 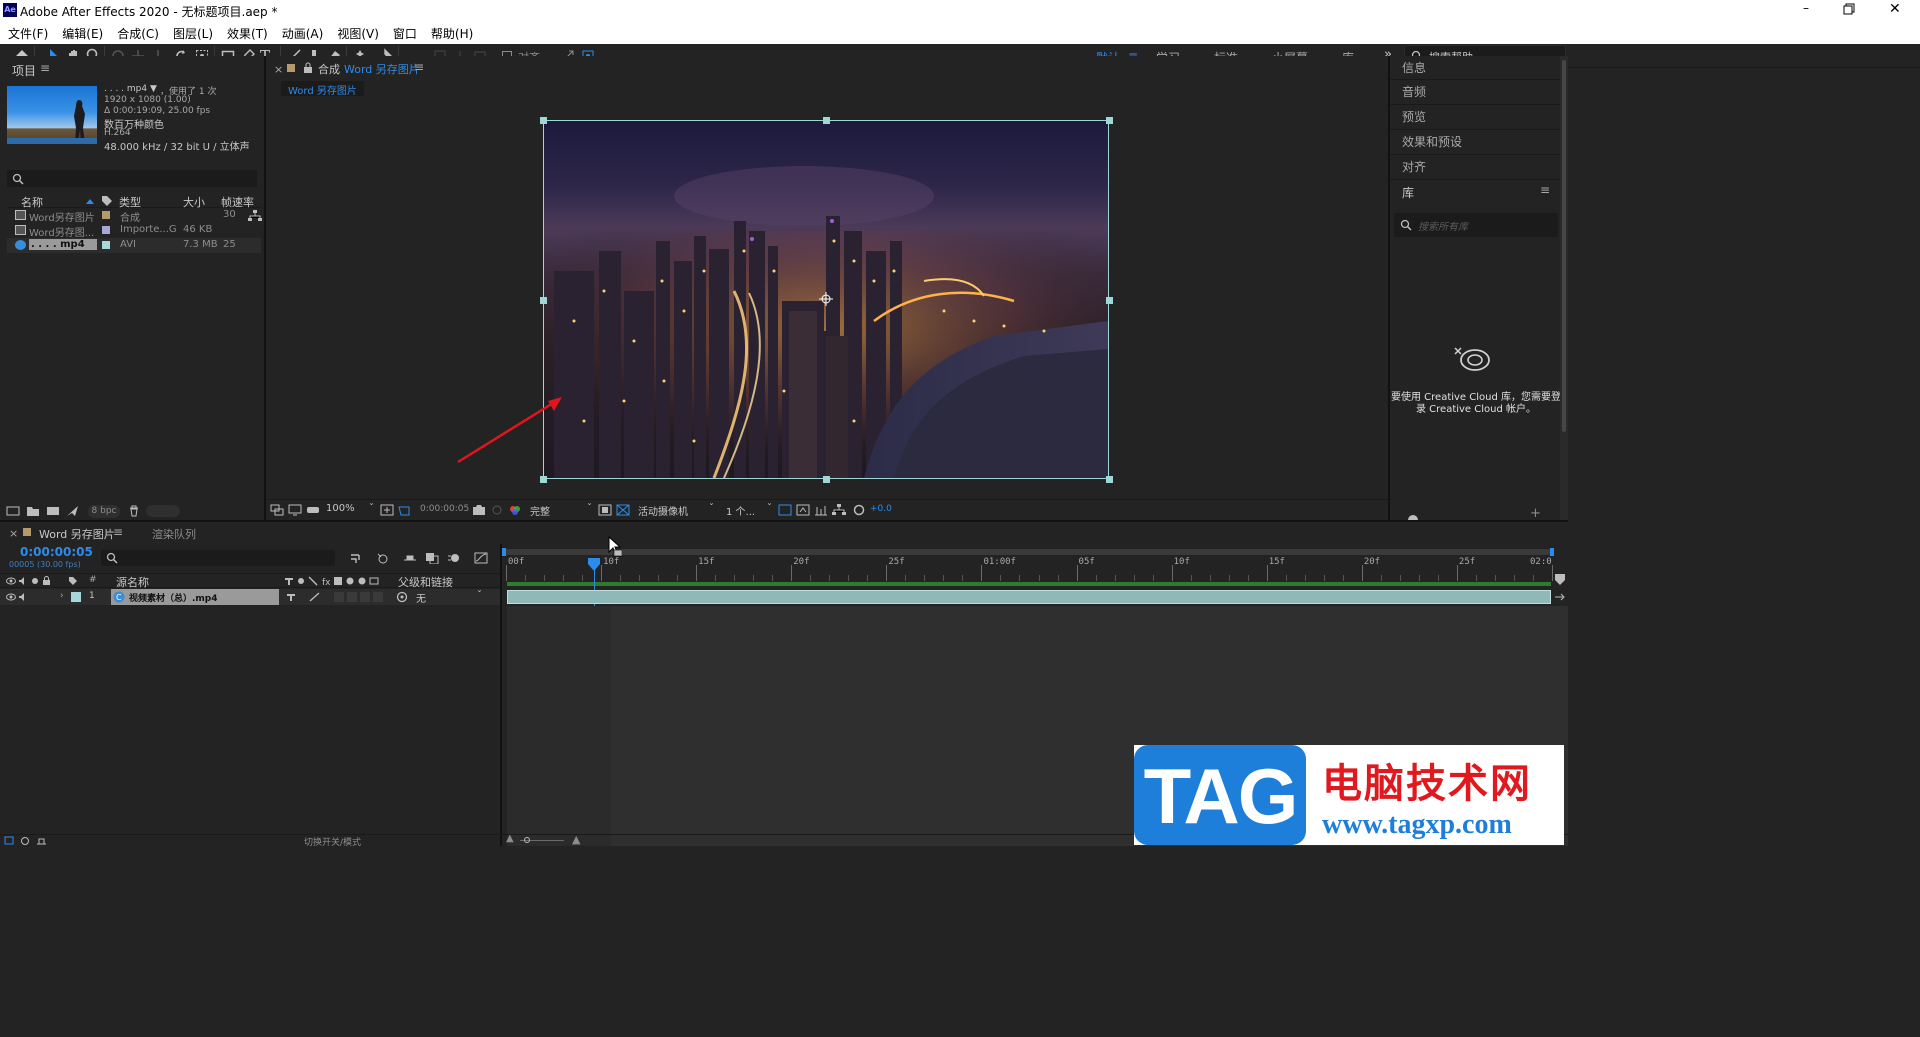 I want to click on cloud-sync-icon, so click(x=1413, y=516).